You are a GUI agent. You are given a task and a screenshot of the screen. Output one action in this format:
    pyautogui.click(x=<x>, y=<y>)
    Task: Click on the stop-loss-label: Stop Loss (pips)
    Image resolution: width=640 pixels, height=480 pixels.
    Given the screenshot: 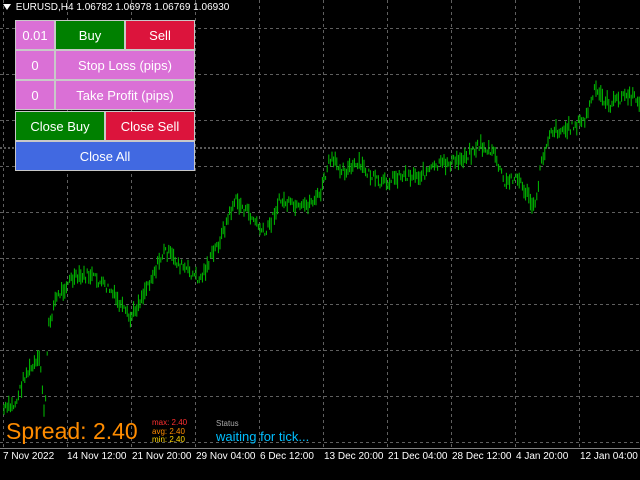 What is the action you would take?
    pyautogui.click(x=125, y=65)
    